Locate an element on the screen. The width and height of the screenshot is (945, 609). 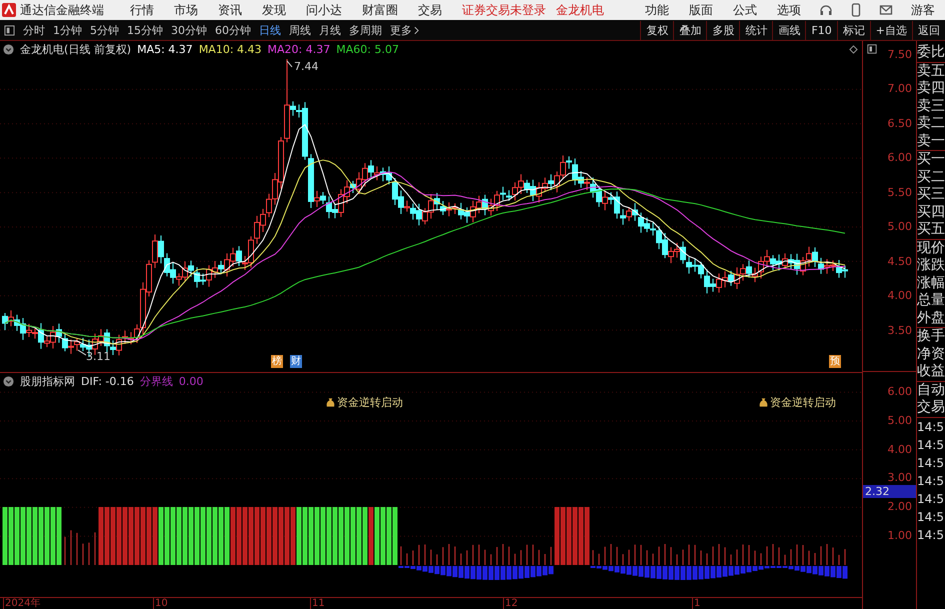
period-tab: 分时 is located at coordinates (34, 30).